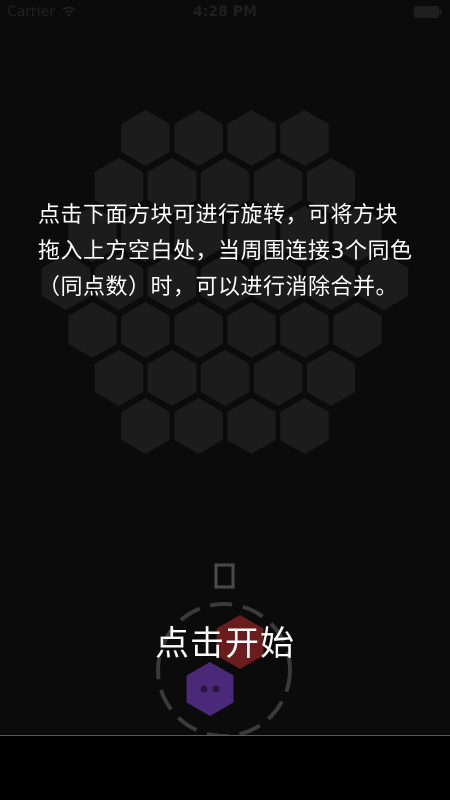  Describe the element at coordinates (225, 640) in the screenshot. I see `start-button: 点击开始` at that location.